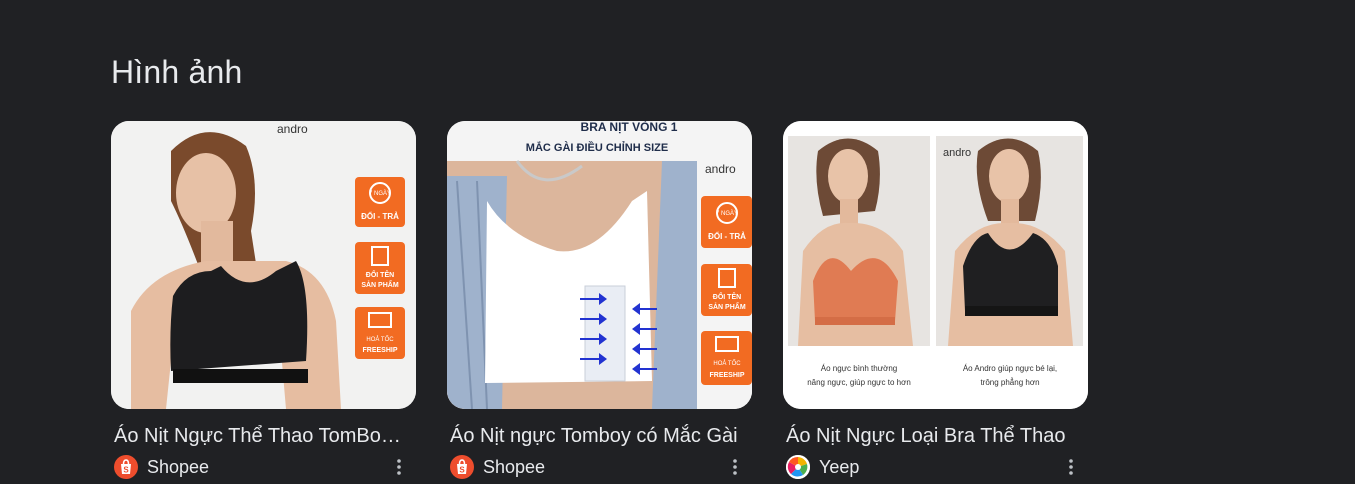  What do you see at coordinates (262, 436) in the screenshot?
I see `result-title: Áo Nịt Ngực Thể Thao TomBoy Andro` at bounding box center [262, 436].